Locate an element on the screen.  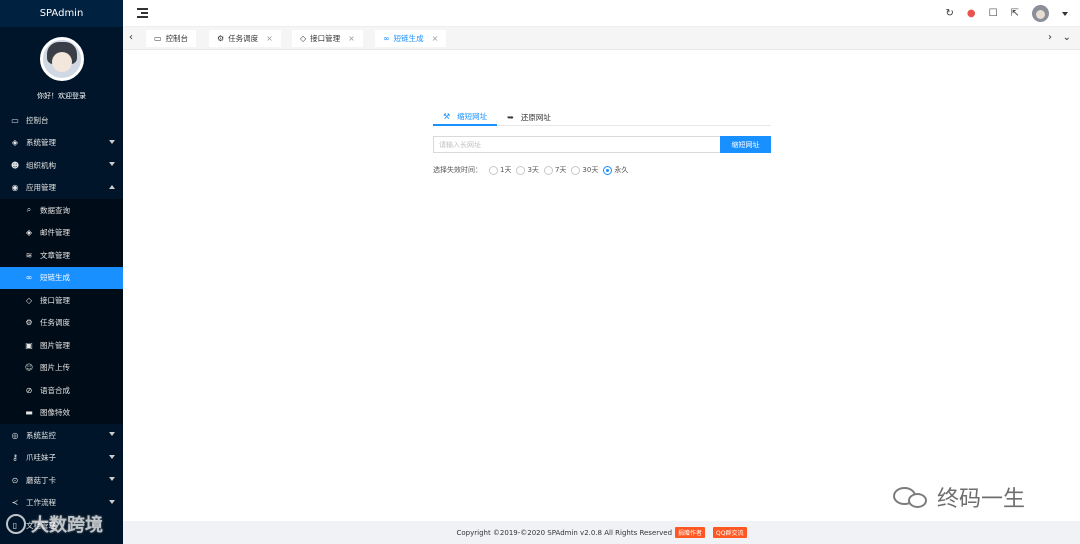
link-icon: ∞ is located at coordinates (386, 38).